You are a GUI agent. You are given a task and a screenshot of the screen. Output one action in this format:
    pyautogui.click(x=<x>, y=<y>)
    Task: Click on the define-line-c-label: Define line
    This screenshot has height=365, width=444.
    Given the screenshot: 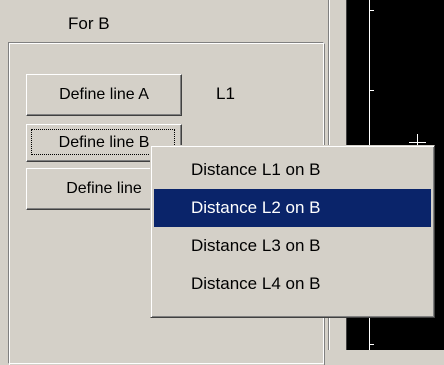 What is the action you would take?
    pyautogui.click(x=104, y=188)
    